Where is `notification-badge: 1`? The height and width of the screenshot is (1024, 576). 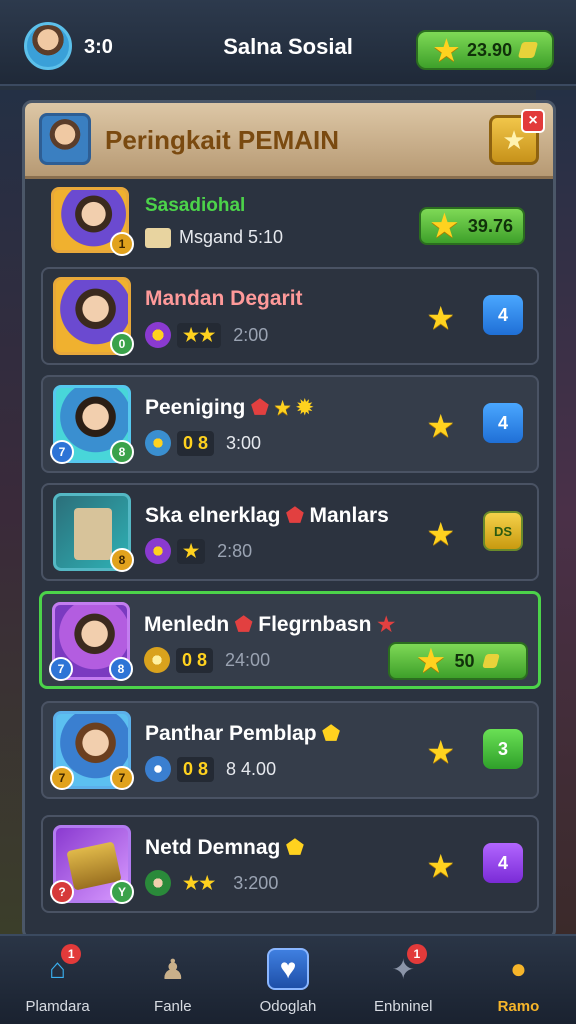 notification-badge: 1 is located at coordinates (416, 954).